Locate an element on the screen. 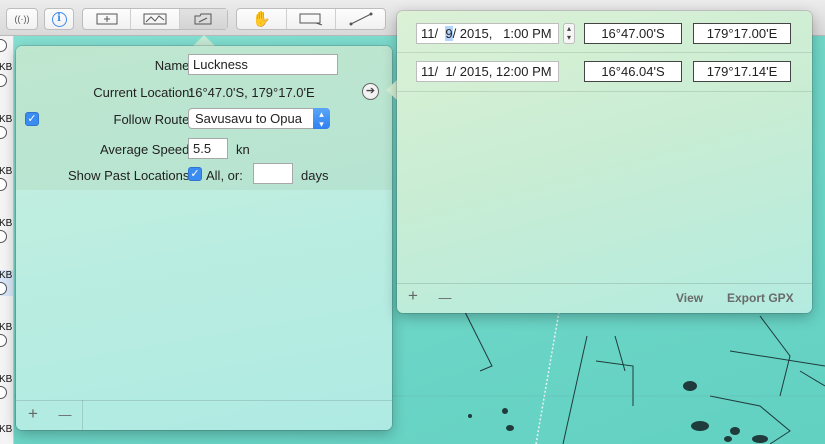  route-icon is located at coordinates (155, 19).